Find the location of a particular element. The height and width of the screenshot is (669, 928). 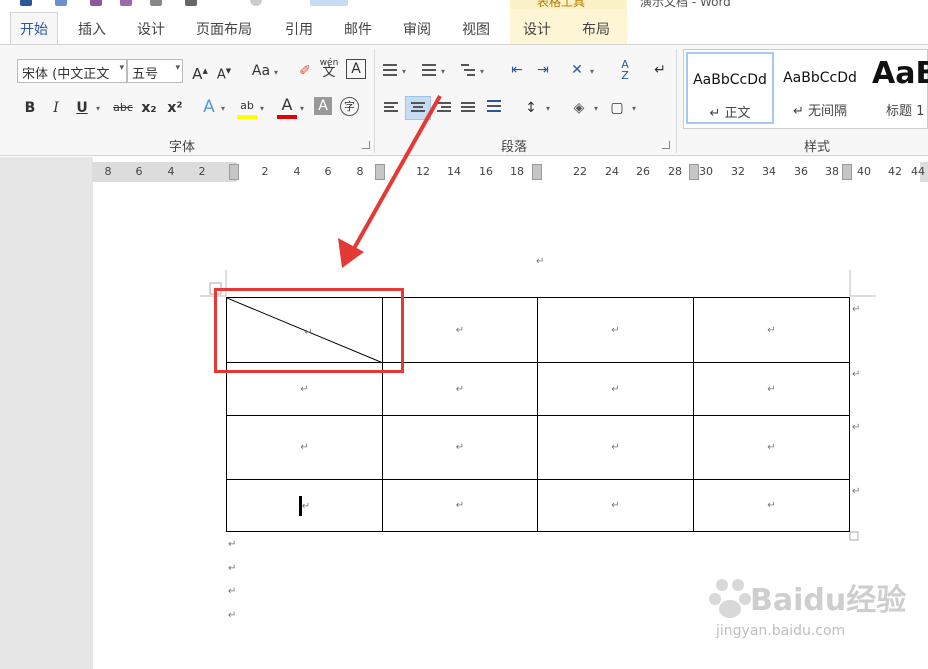

annotation-arrow is located at coordinates (390, 181).